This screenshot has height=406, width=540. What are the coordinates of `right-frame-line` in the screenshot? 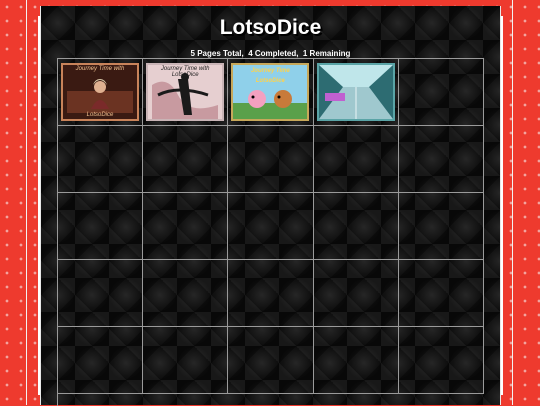 It's located at (512, 202).